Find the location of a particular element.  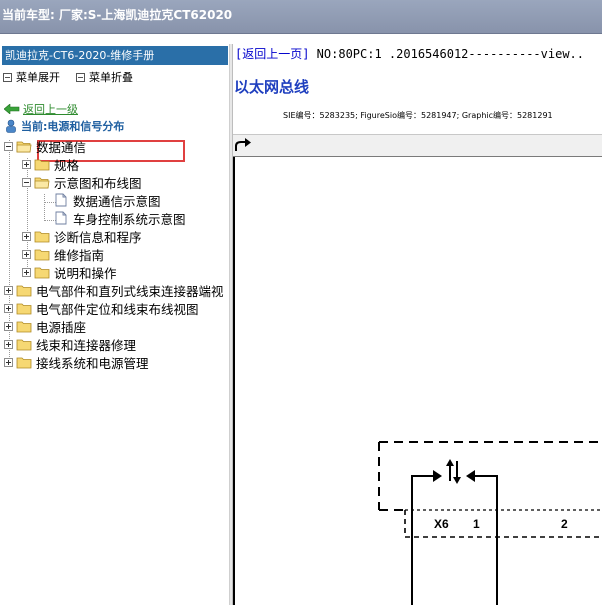

back-page-link: [返回上一页] is located at coordinates (272, 54).